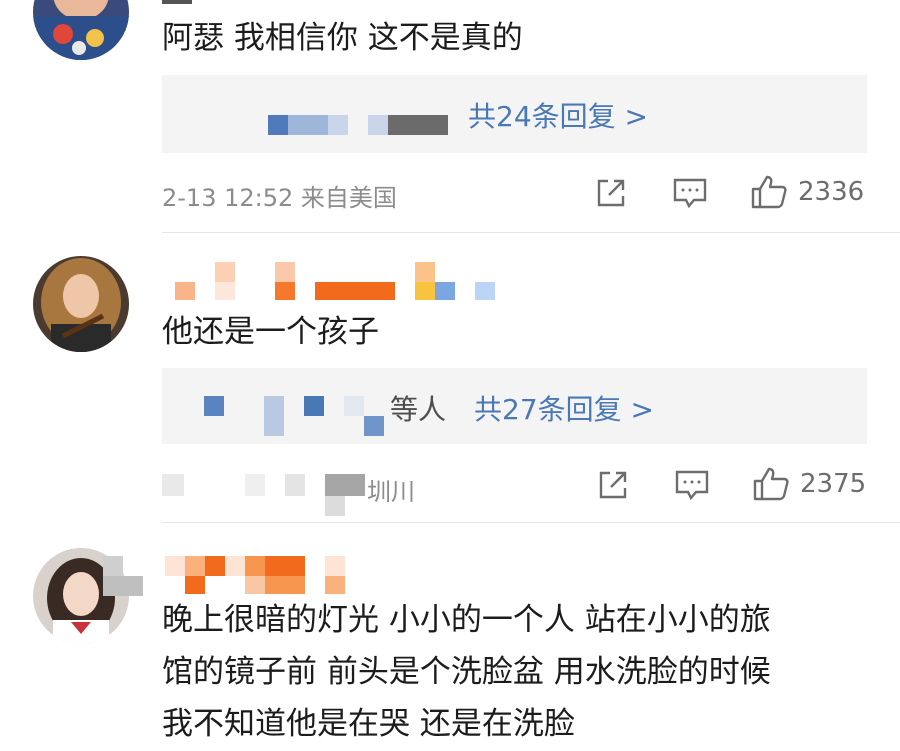 This screenshot has height=751, width=900. I want to click on like-button: 2336, so click(807, 192).